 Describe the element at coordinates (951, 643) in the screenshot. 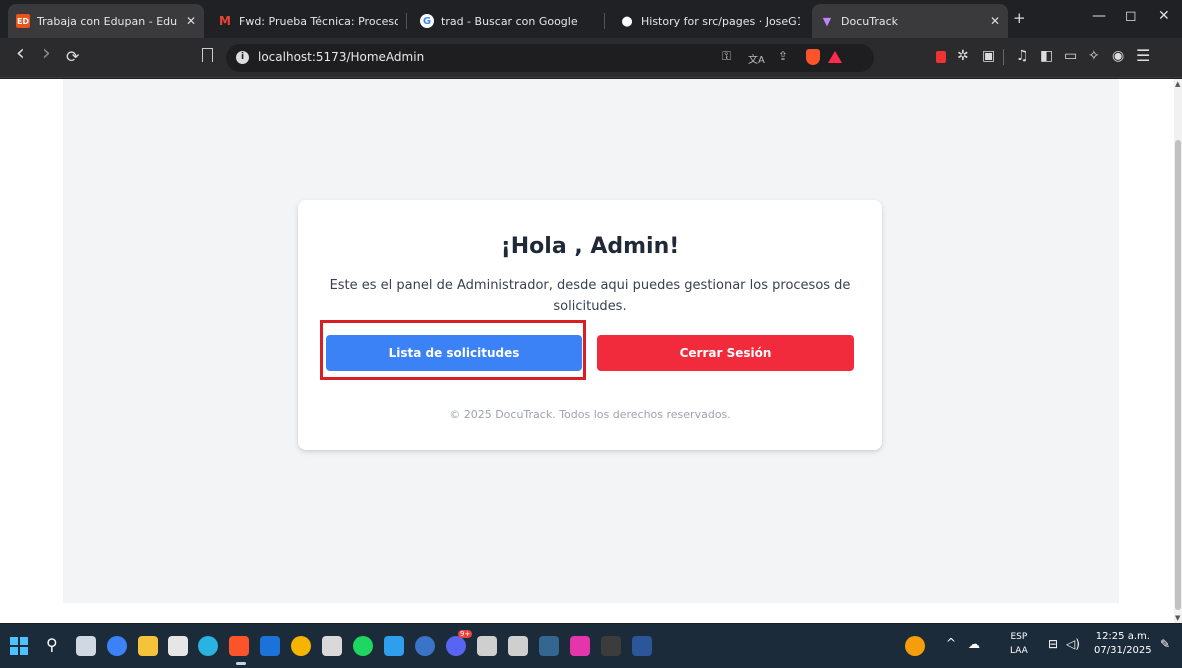

I see `tray-chevron-icon: ^` at that location.